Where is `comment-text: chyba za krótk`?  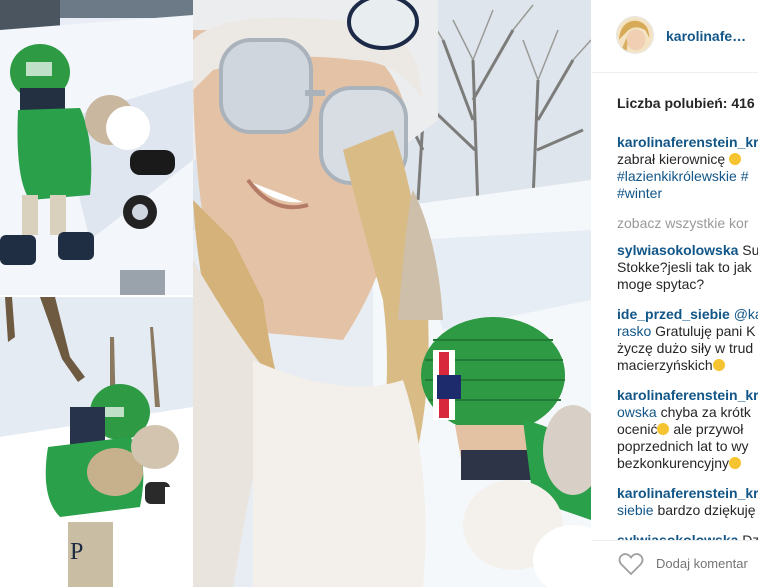 comment-text: chyba za krótk is located at coordinates (705, 412).